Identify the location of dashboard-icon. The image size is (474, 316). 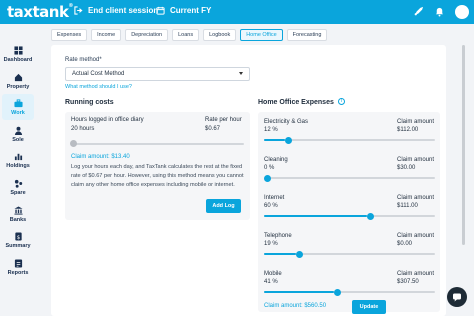
(18, 50).